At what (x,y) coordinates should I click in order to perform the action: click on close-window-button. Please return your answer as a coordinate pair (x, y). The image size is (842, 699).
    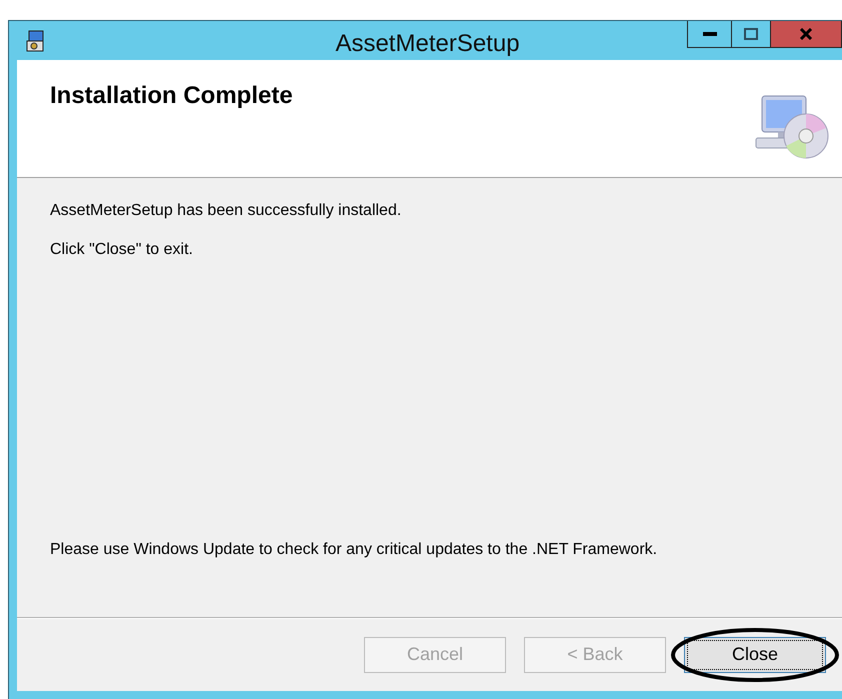
    Looking at the image, I should click on (806, 34).